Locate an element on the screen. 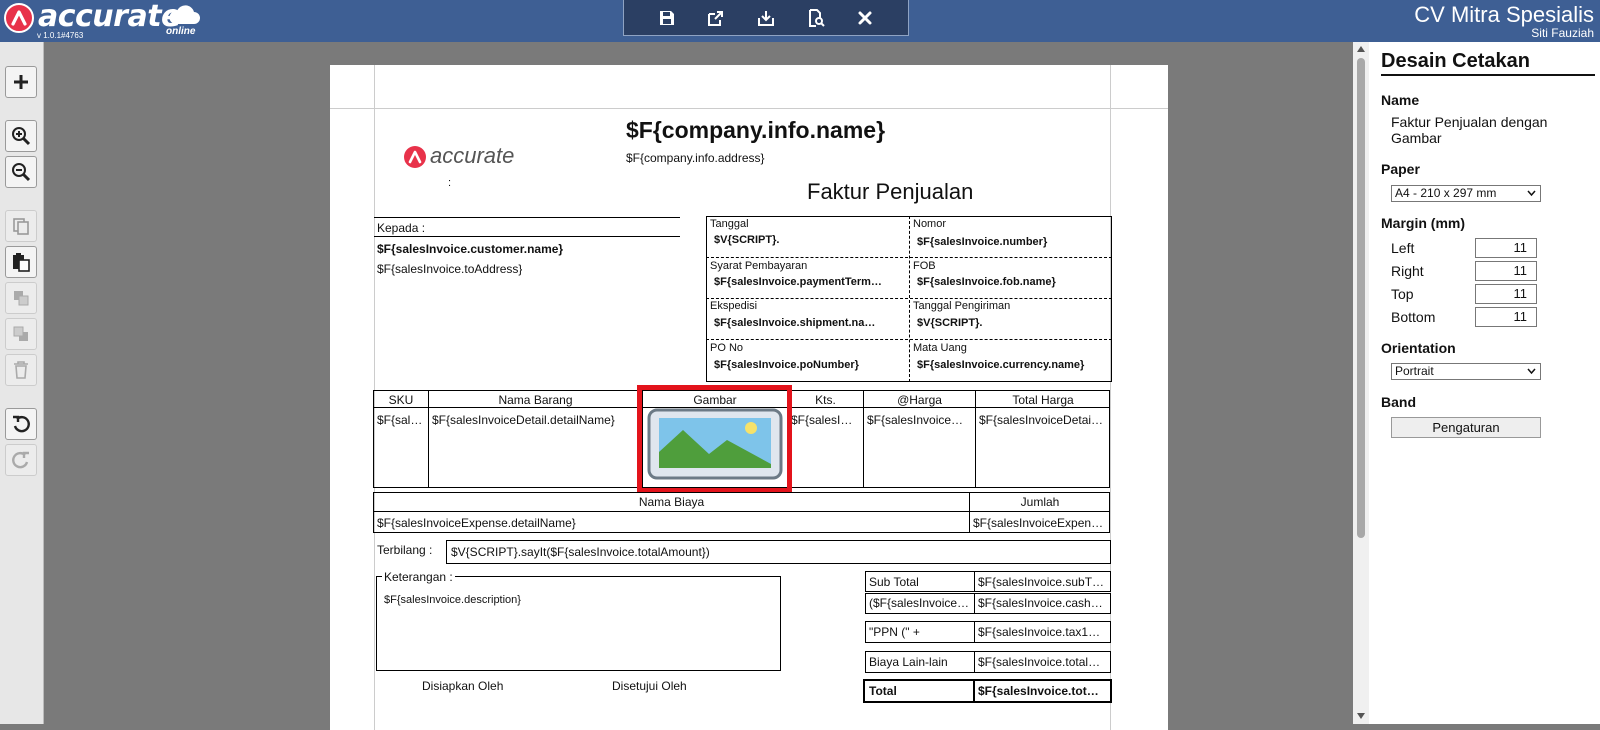  description-field: $F{salesInvoice.description} is located at coordinates (452, 600).